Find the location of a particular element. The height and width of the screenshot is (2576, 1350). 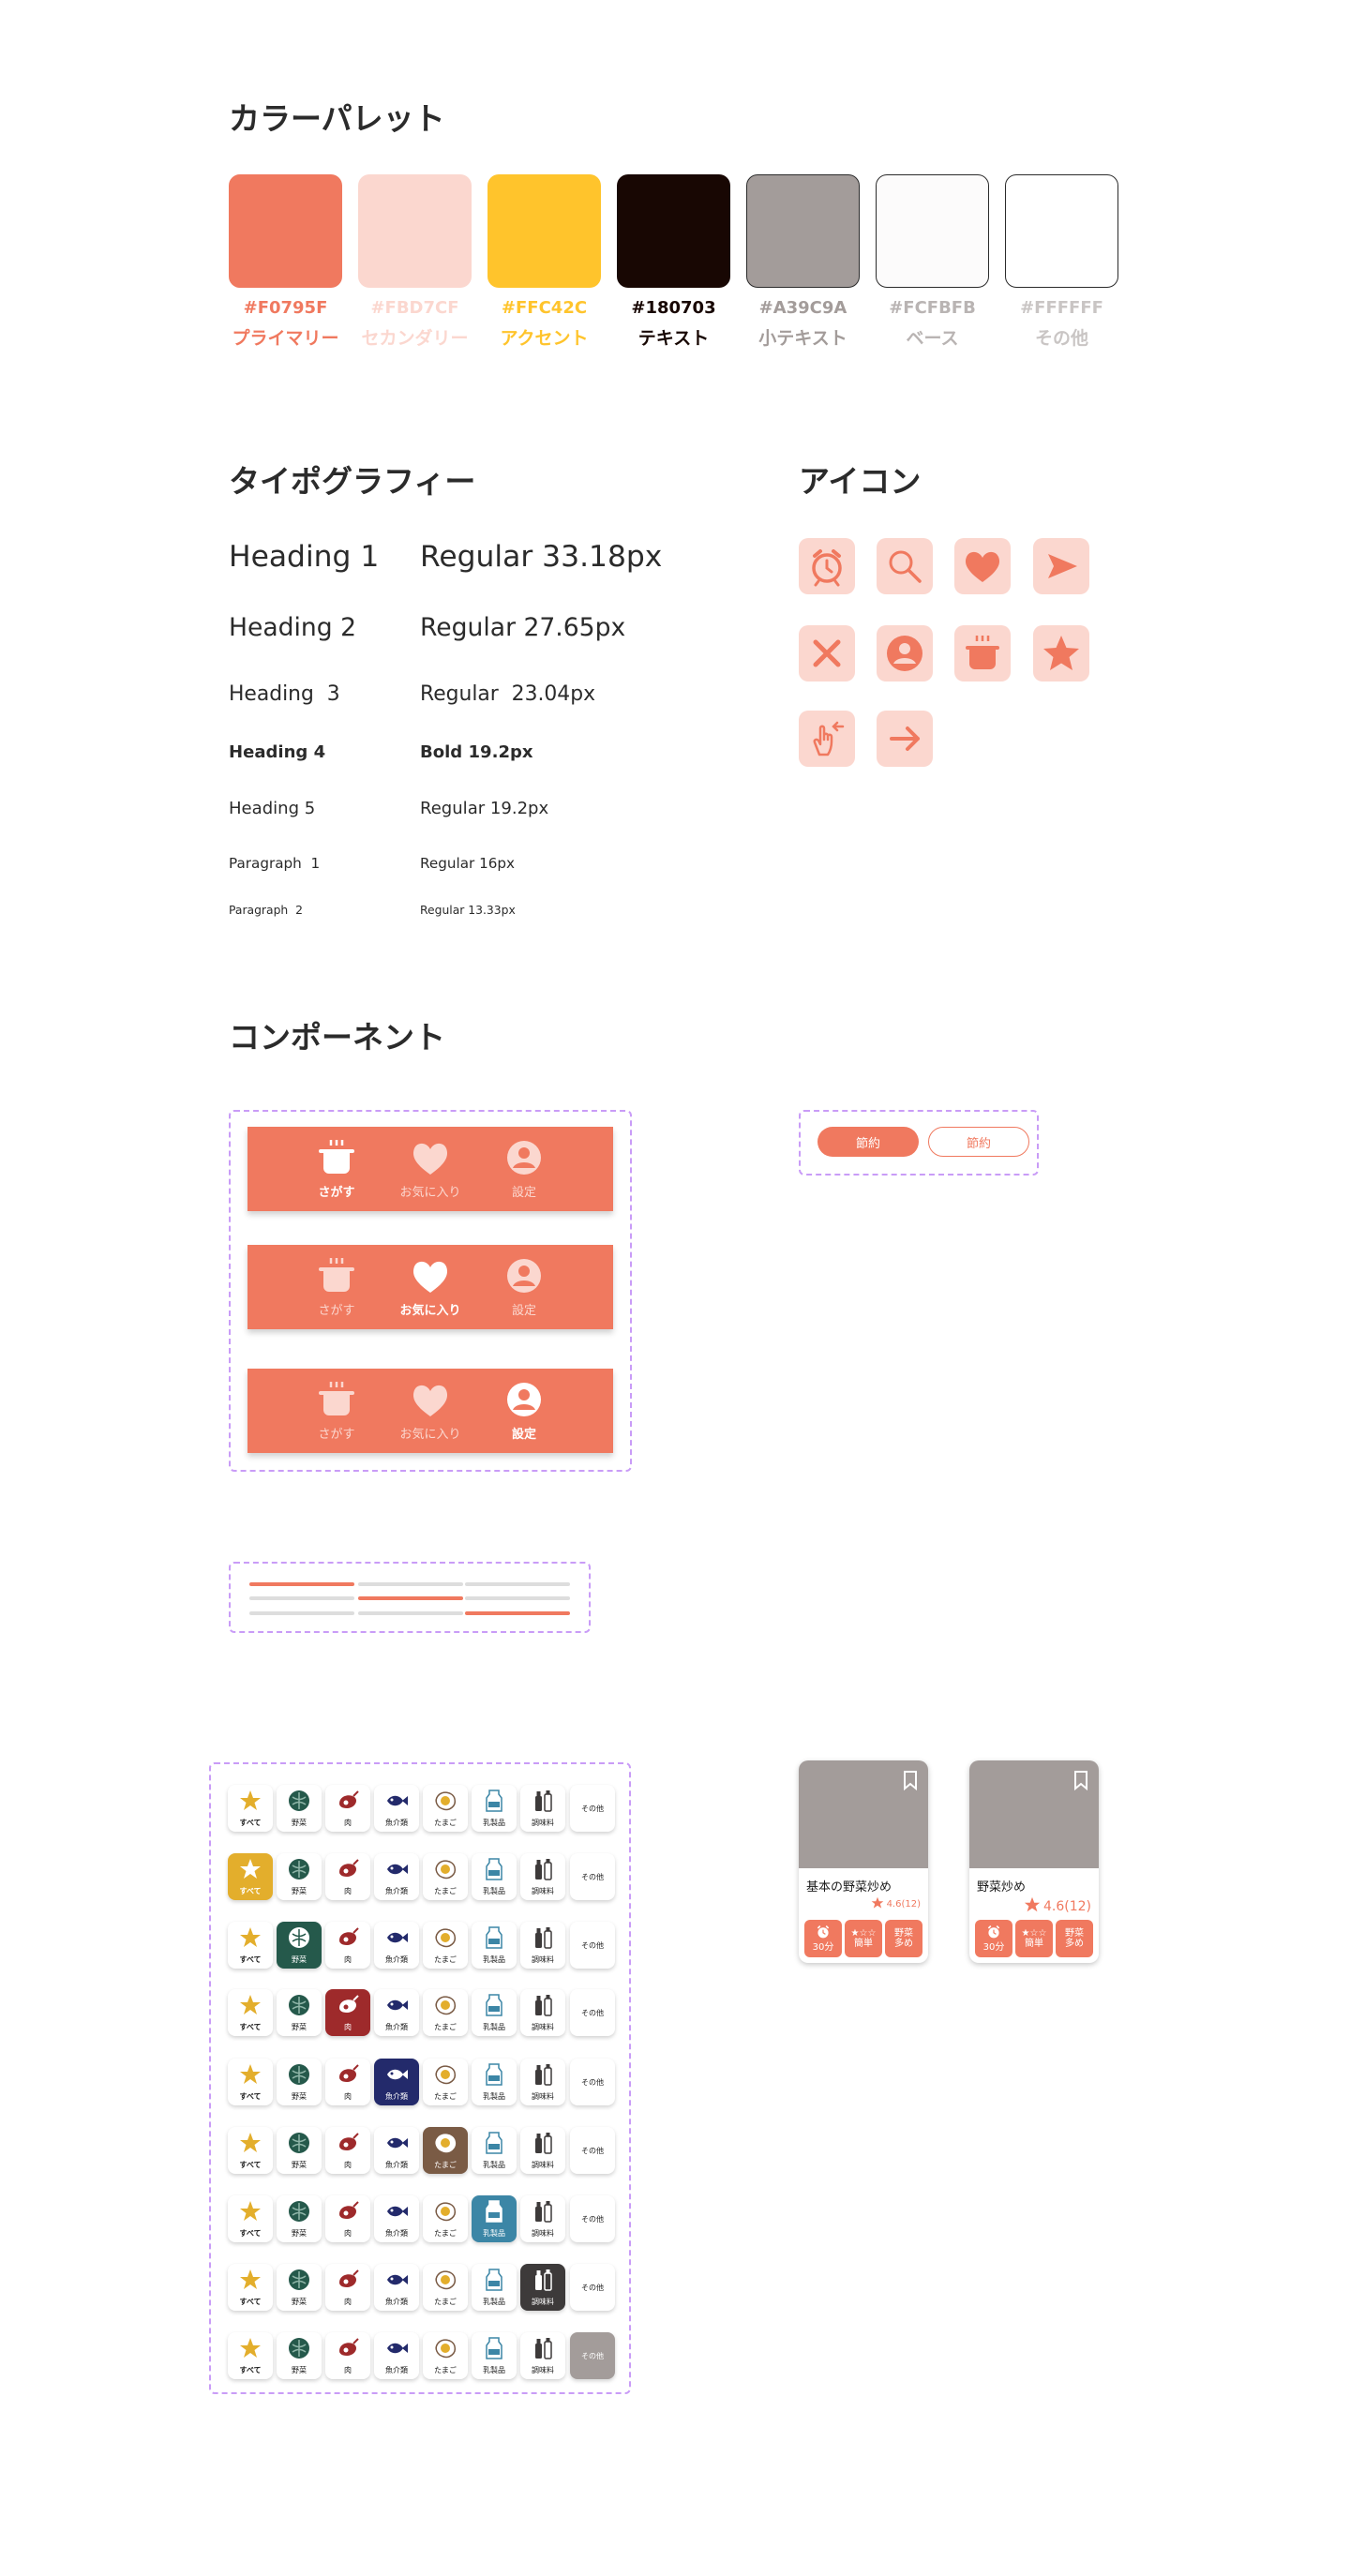

heart-icon is located at coordinates (982, 566).